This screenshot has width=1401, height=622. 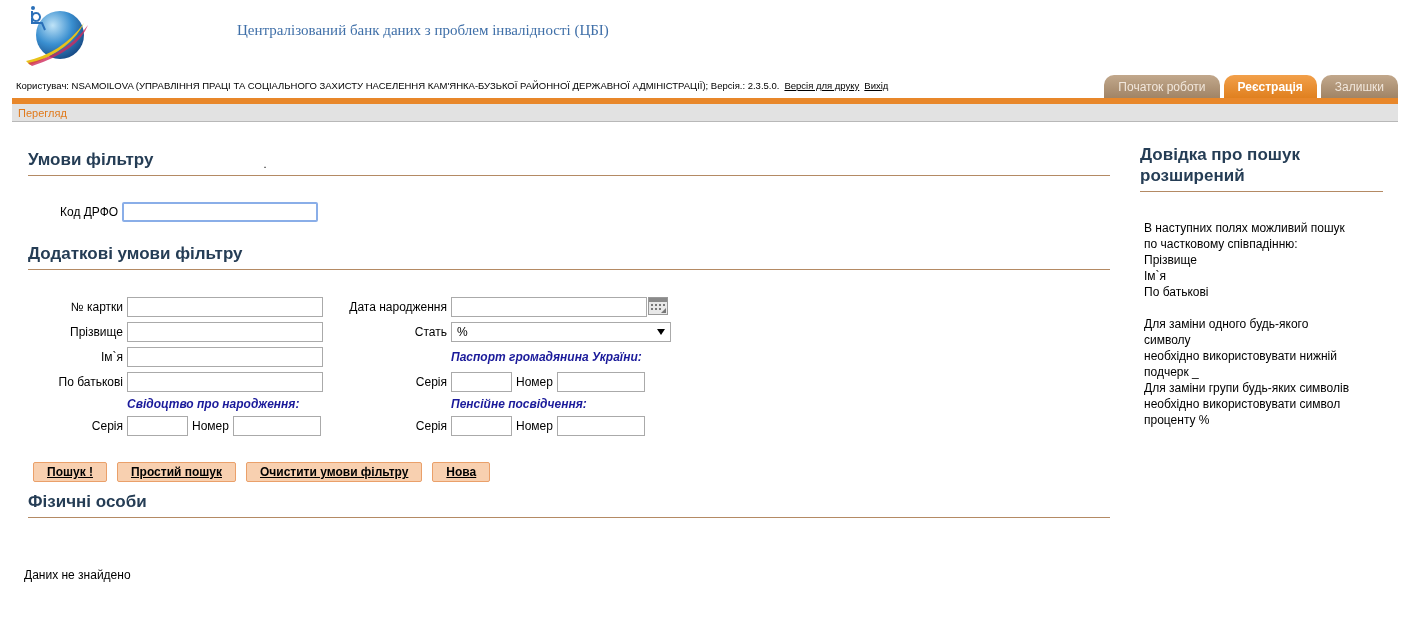 What do you see at coordinates (547, 357) in the screenshot?
I see `subsection-heading: Паспорт громадянина України:` at bounding box center [547, 357].